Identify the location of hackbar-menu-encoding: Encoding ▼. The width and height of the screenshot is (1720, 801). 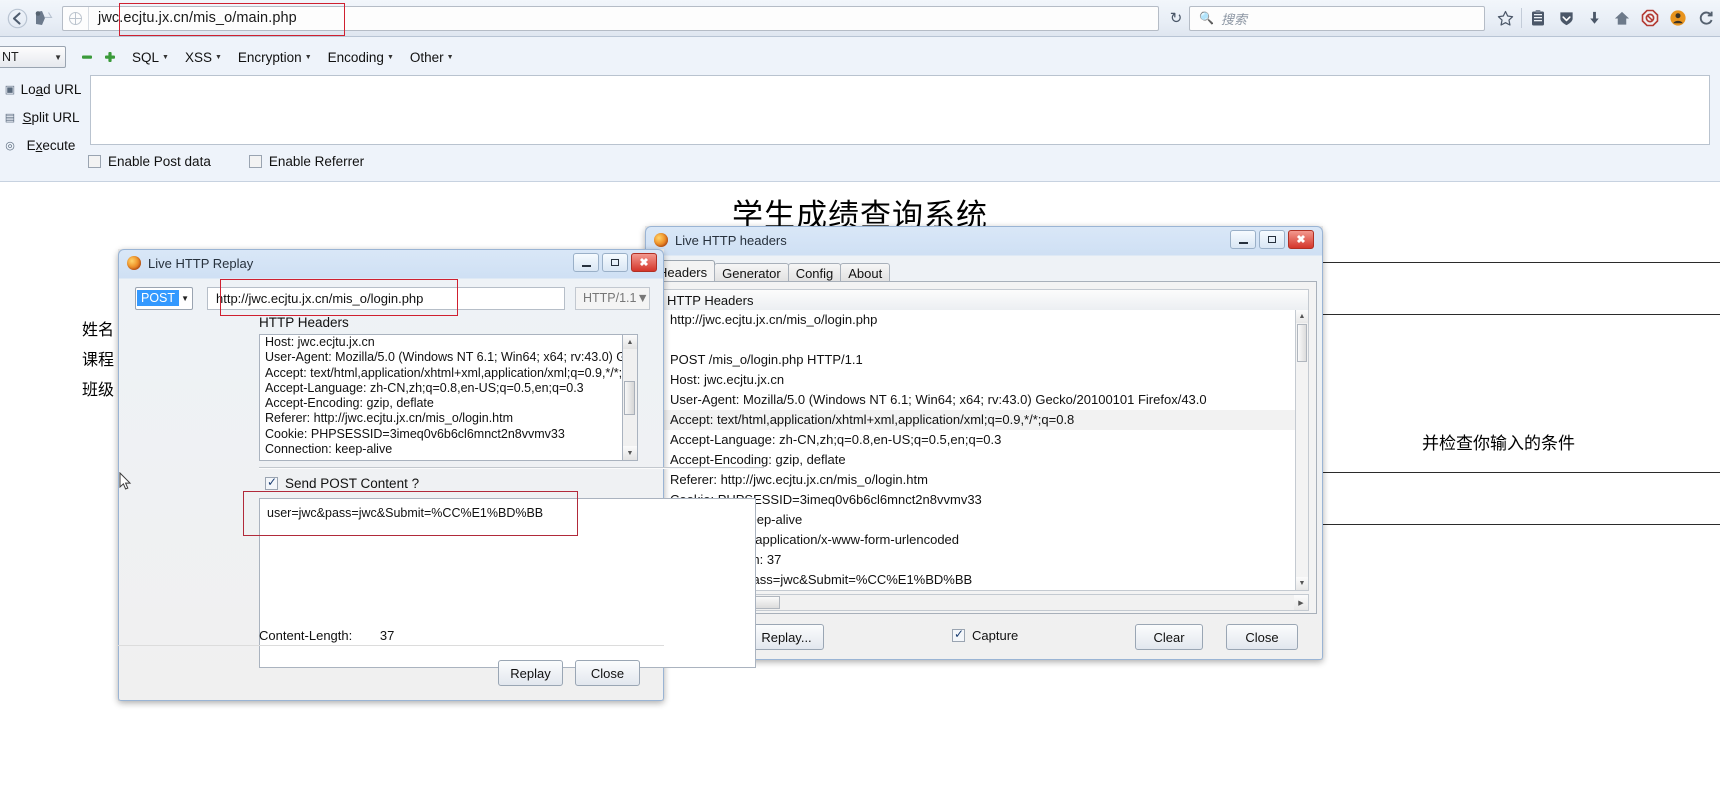
(361, 57).